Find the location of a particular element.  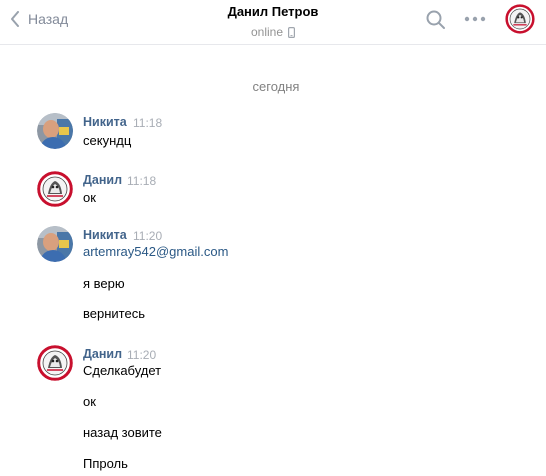

more-dots-icon is located at coordinates (475, 19).